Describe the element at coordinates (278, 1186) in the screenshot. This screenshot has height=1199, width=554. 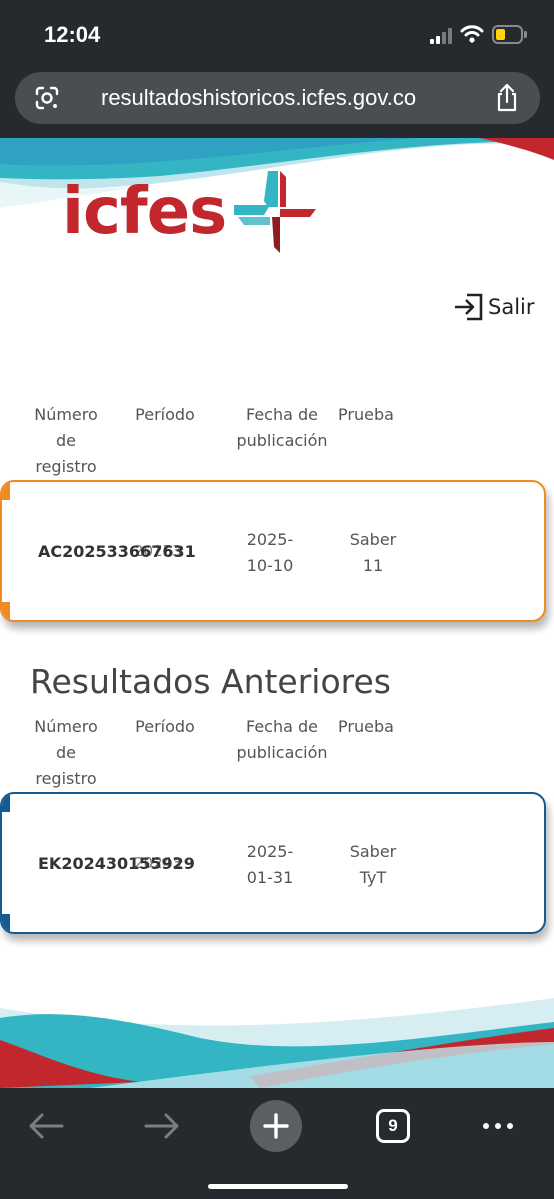
I see `home-indicator` at that location.